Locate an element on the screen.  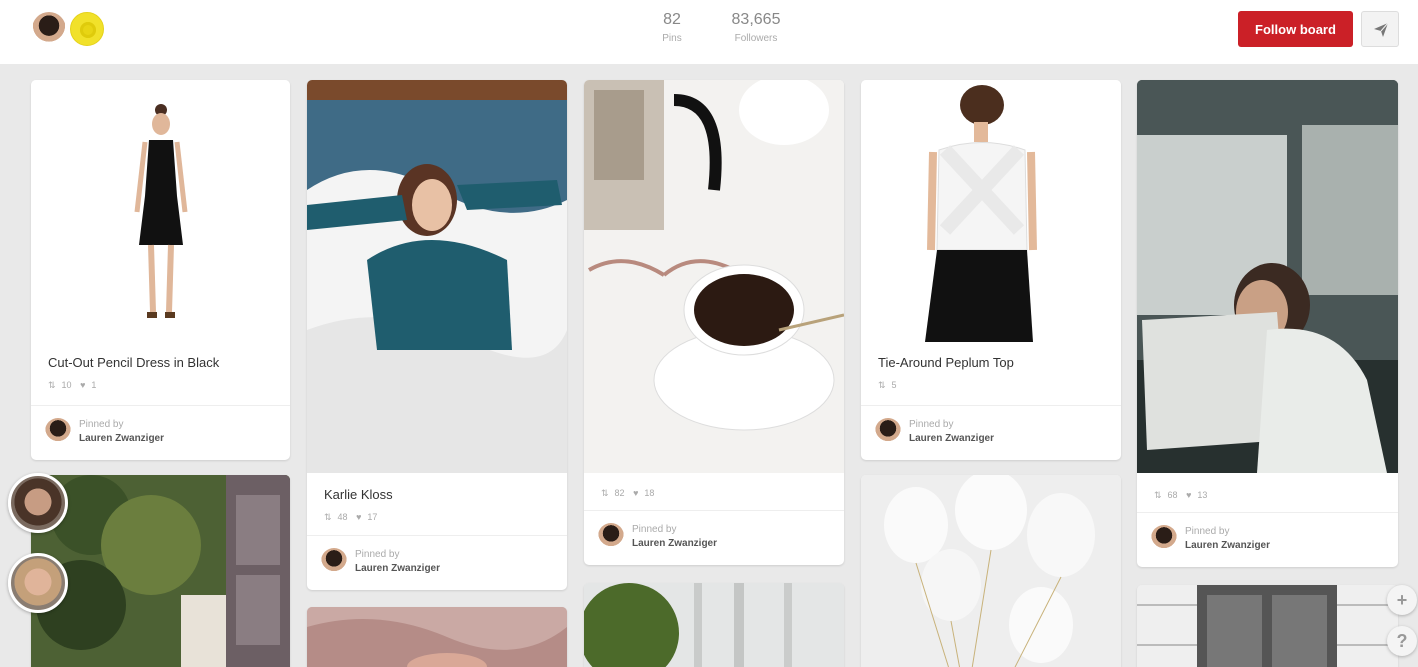
add-button: + is located at coordinates (1402, 600).